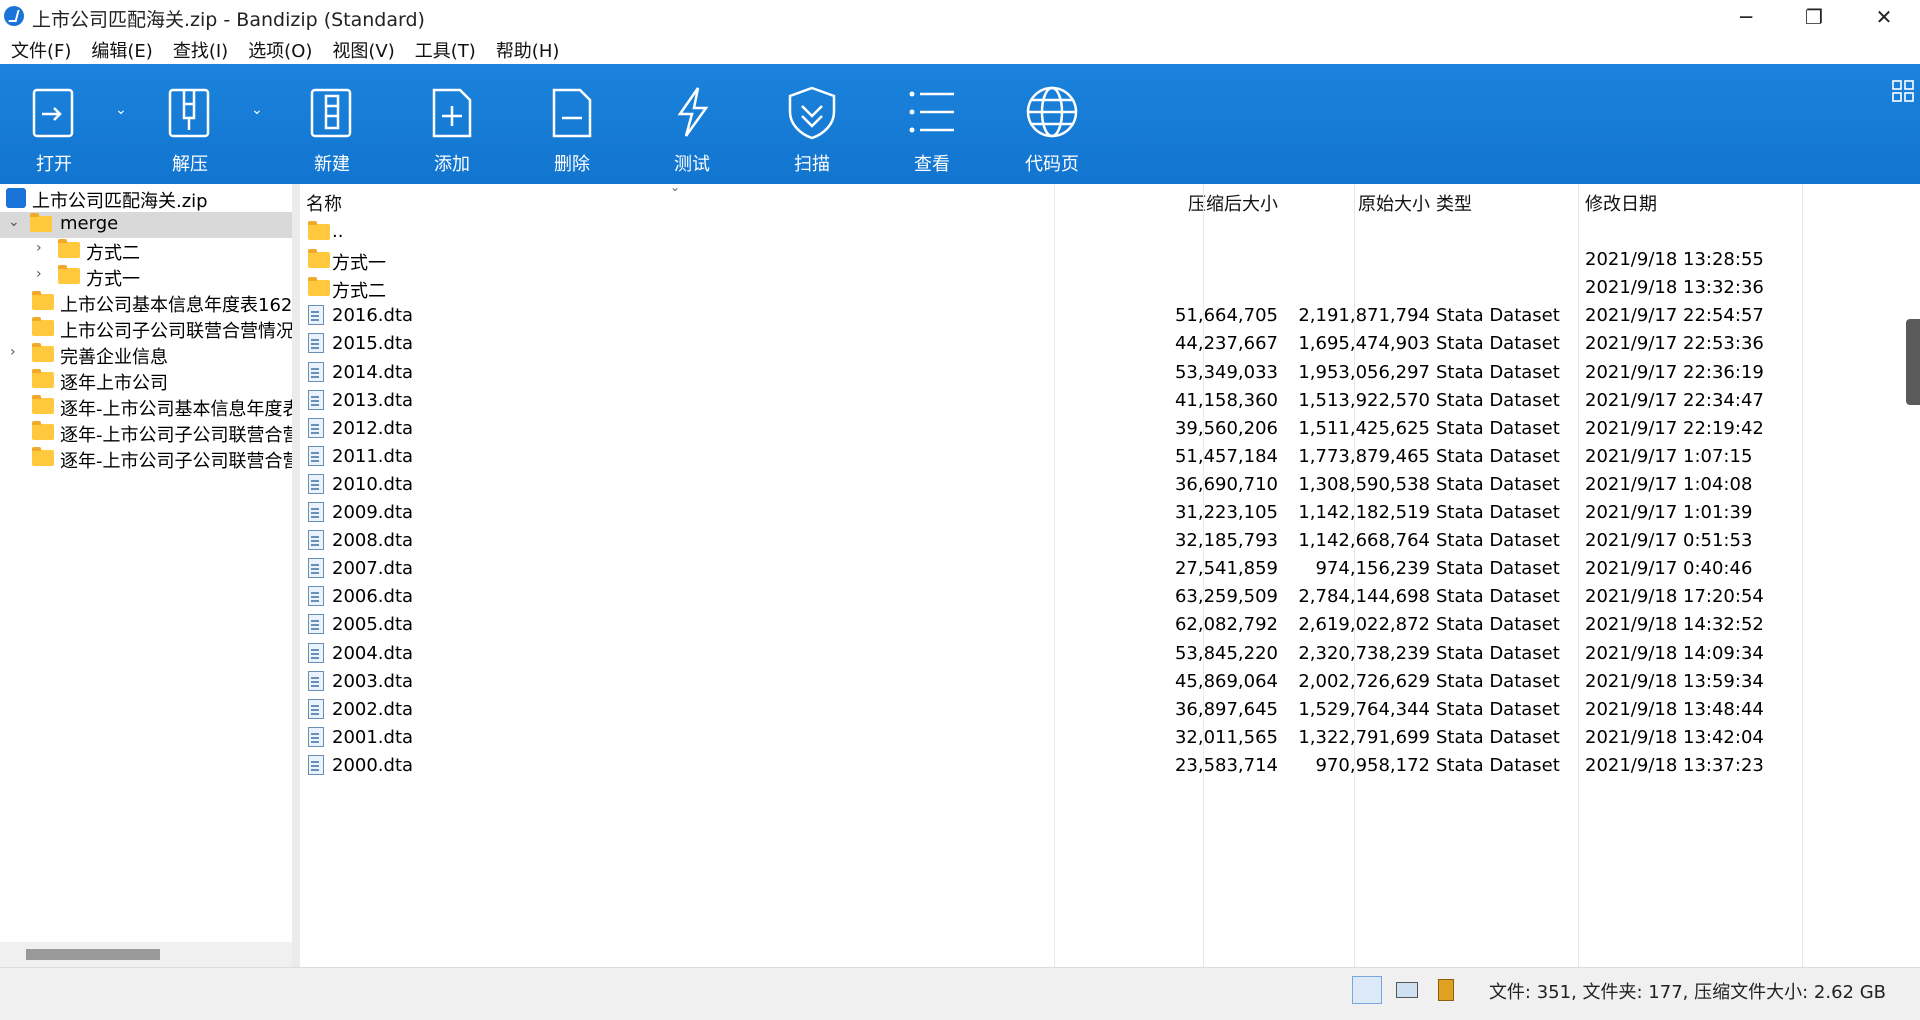  I want to click on menu-view: 视图(V), so click(362, 49).